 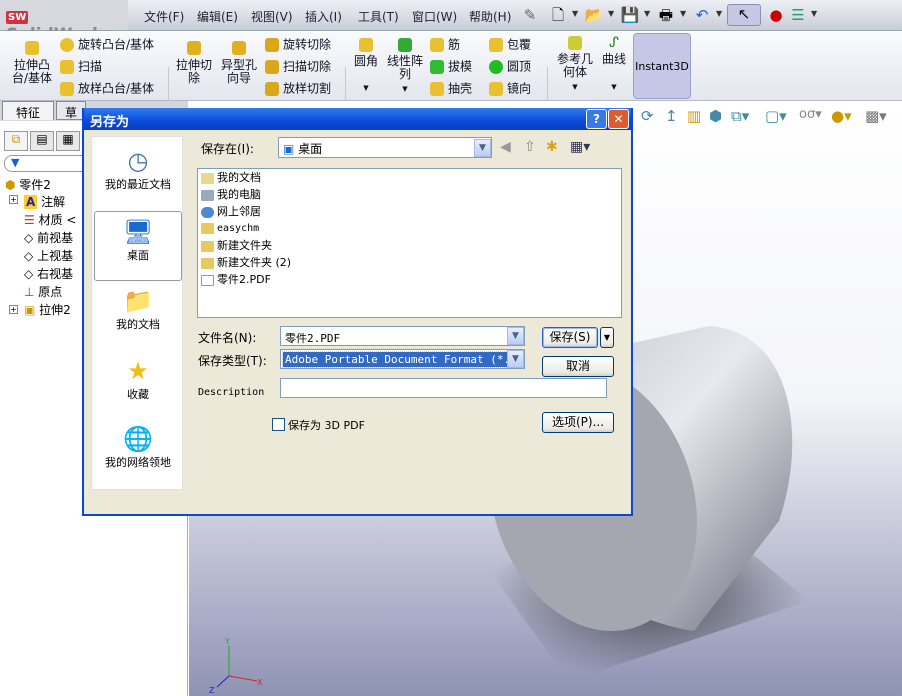 I want to click on cancel-button: 取消, so click(x=578, y=366).